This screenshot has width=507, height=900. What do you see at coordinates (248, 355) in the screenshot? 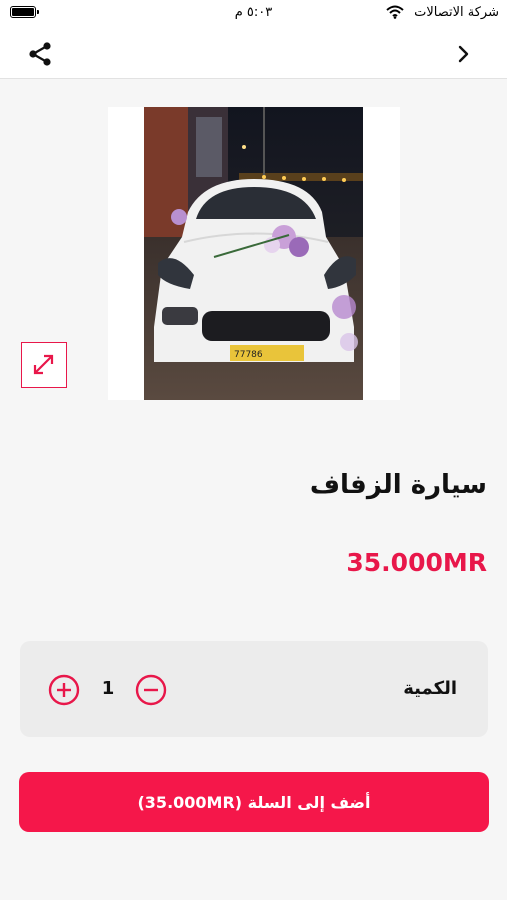
I see `svg-text: 77786` at bounding box center [248, 355].